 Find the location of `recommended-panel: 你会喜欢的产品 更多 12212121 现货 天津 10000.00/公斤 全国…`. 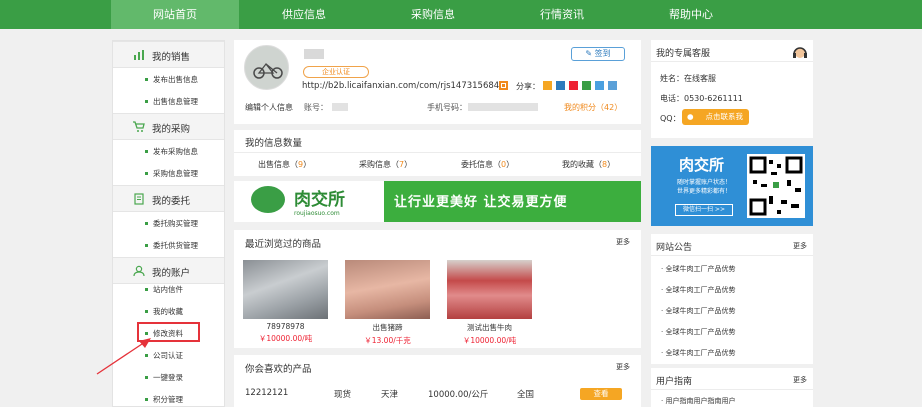

recommended-panel: 你会喜欢的产品 更多 12212121 现货 天津 10000.00/公斤 全国… is located at coordinates (437, 381).